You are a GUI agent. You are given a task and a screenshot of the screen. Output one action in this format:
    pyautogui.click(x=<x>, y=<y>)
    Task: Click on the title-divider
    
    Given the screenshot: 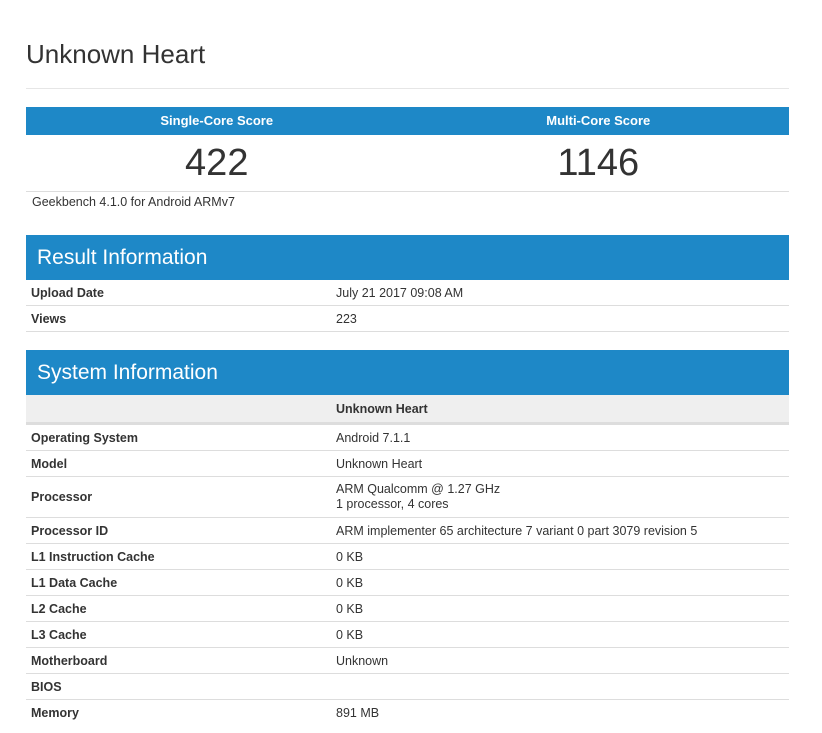 What is the action you would take?
    pyautogui.click(x=407, y=88)
    